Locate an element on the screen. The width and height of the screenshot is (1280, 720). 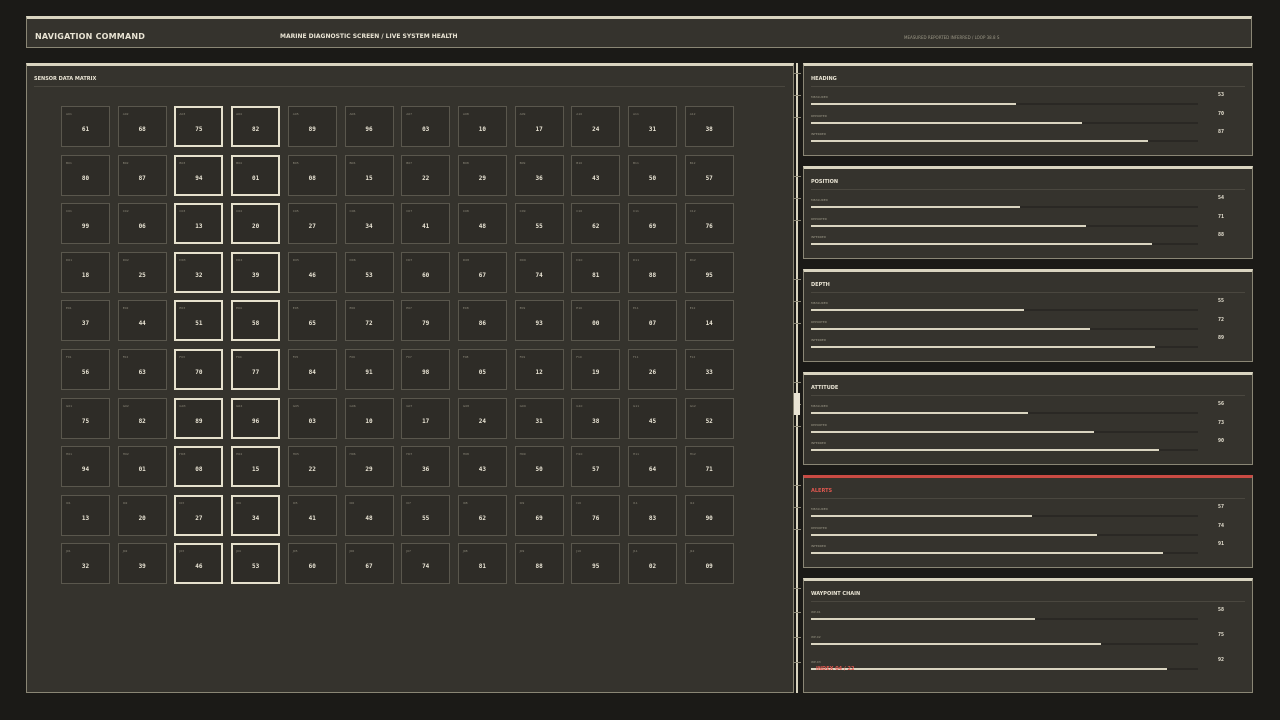
sensor-cell: C06 34 is located at coordinates (369, 224).